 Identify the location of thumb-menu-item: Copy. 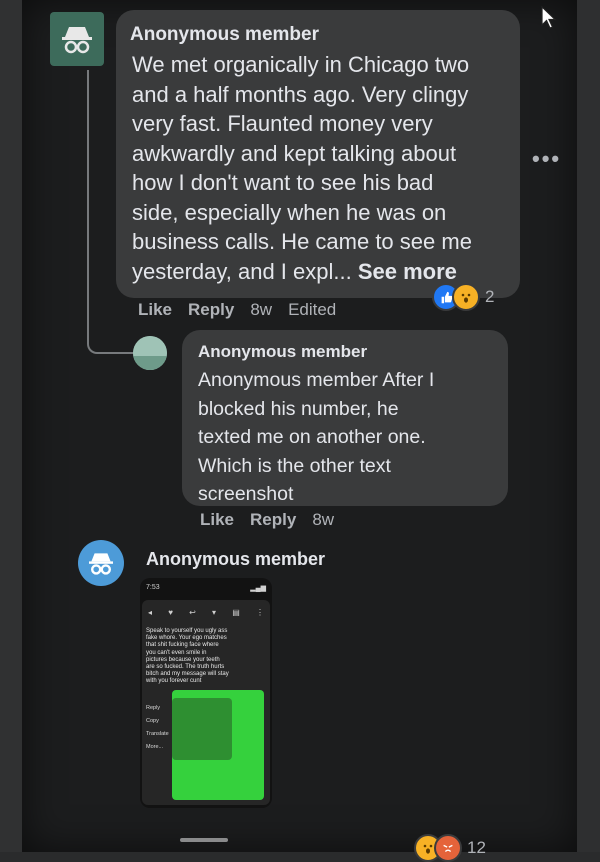
(152, 721).